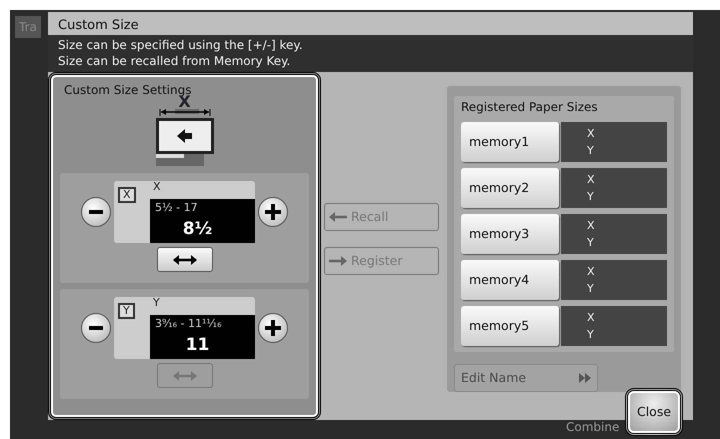 Image resolution: width=720 pixels, height=439 pixels. Describe the element at coordinates (184, 138) in the screenshot. I see `paper-feed-drawing` at that location.